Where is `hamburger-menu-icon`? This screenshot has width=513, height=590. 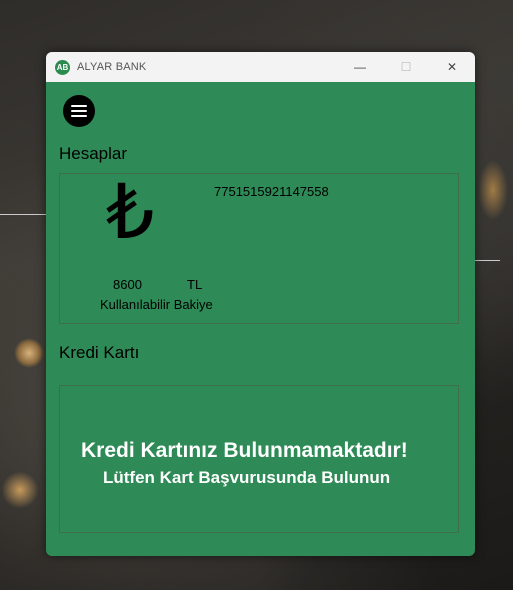 hamburger-menu-icon is located at coordinates (79, 111).